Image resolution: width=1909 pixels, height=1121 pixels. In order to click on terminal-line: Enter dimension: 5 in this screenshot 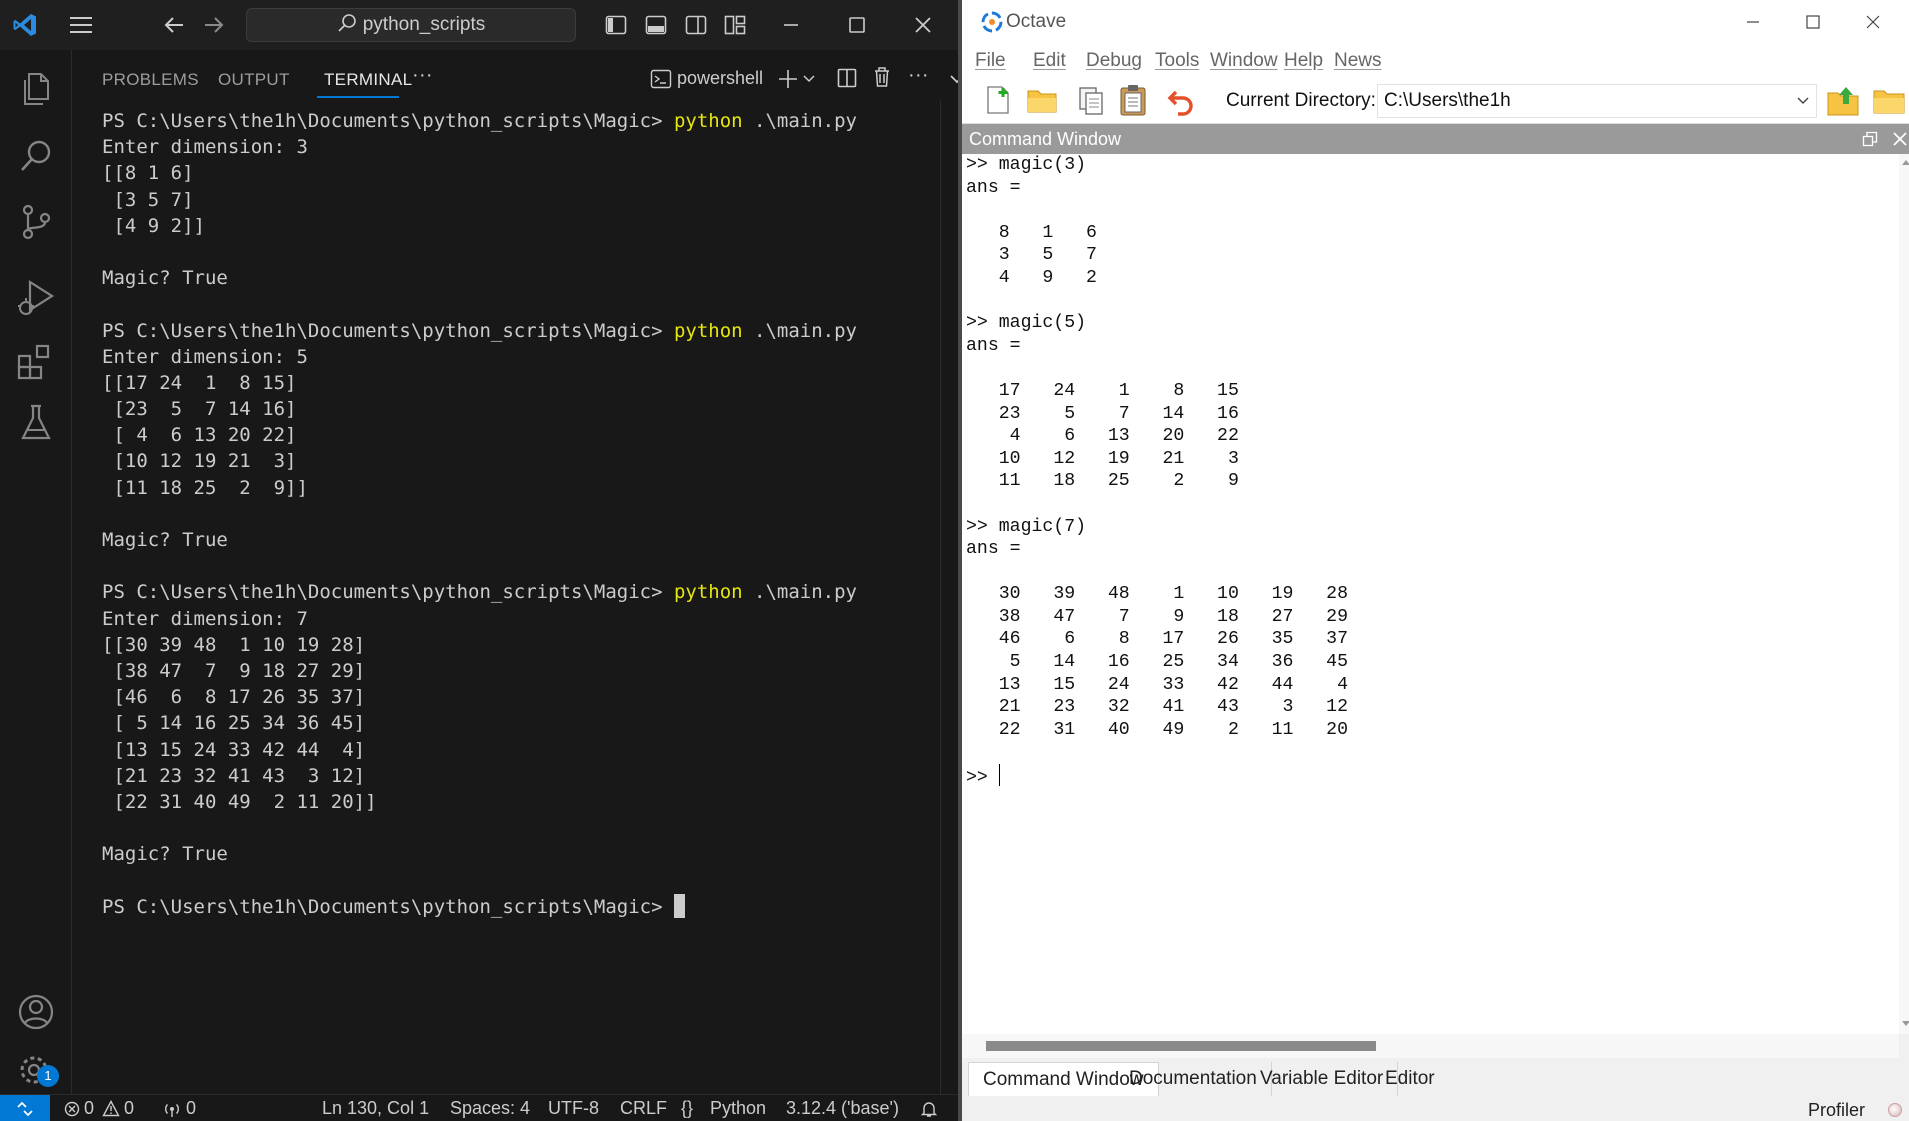, I will do `click(522, 357)`.